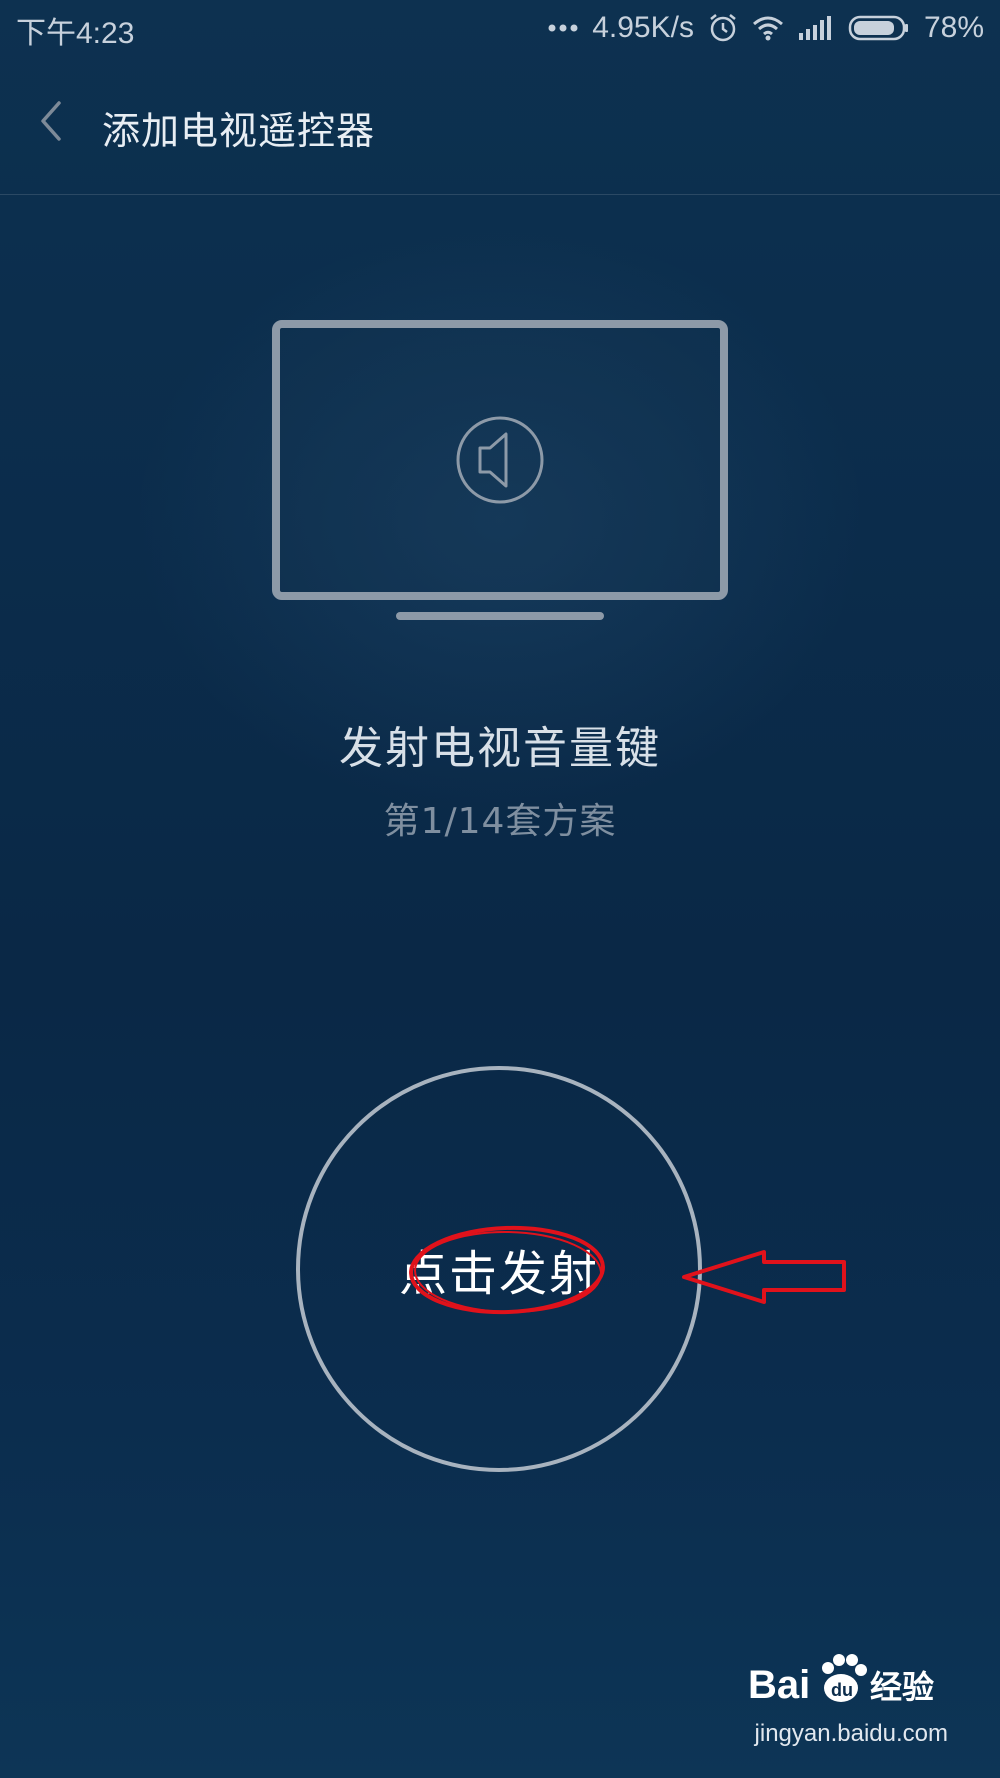 The image size is (1000, 1778). Describe the element at coordinates (75, 33) in the screenshot. I see `status-time: 下午4:23` at that location.